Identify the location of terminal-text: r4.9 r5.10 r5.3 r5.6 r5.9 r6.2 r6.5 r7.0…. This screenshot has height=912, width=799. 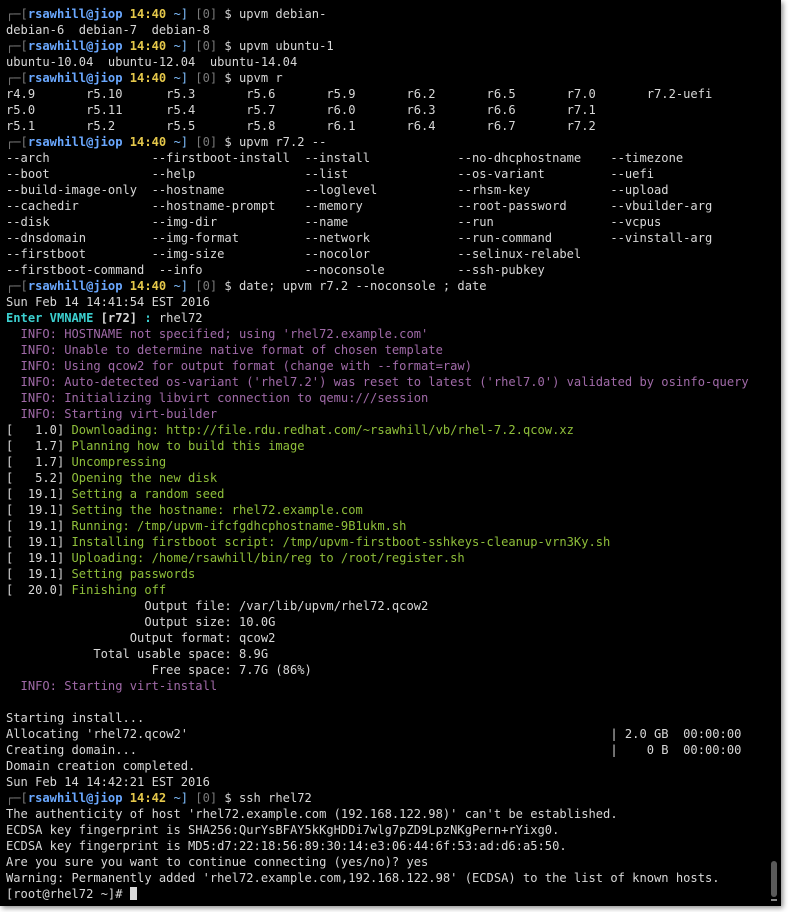
(359, 94).